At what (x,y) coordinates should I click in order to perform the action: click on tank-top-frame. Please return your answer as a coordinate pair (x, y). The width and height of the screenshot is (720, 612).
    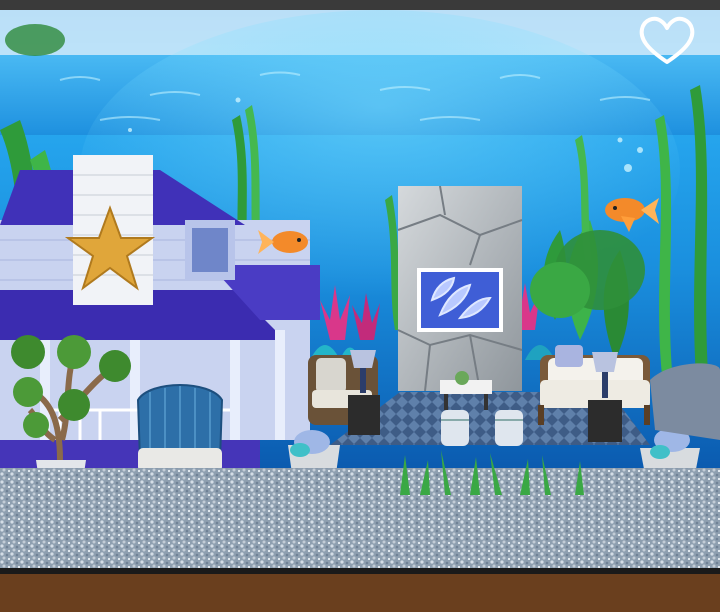
    Looking at the image, I should click on (360, 5).